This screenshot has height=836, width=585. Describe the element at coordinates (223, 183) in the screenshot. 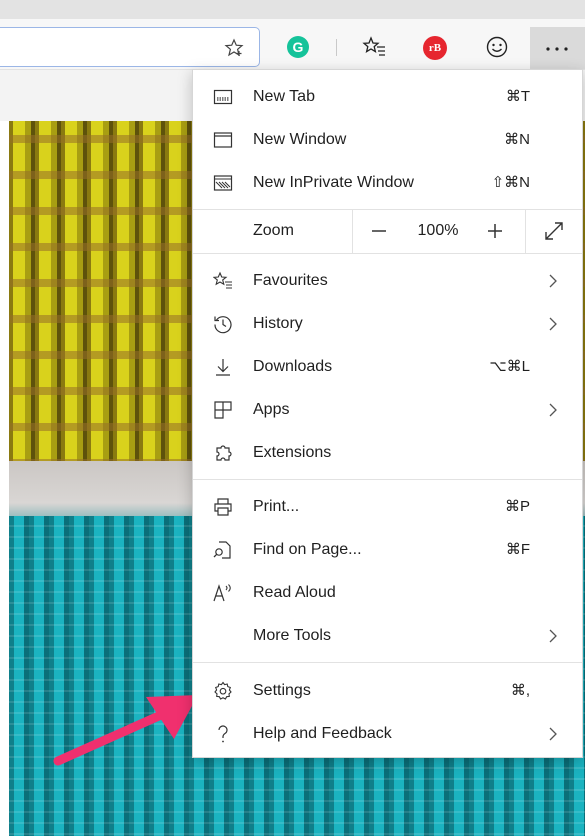

I see `inprivate-icon` at that location.